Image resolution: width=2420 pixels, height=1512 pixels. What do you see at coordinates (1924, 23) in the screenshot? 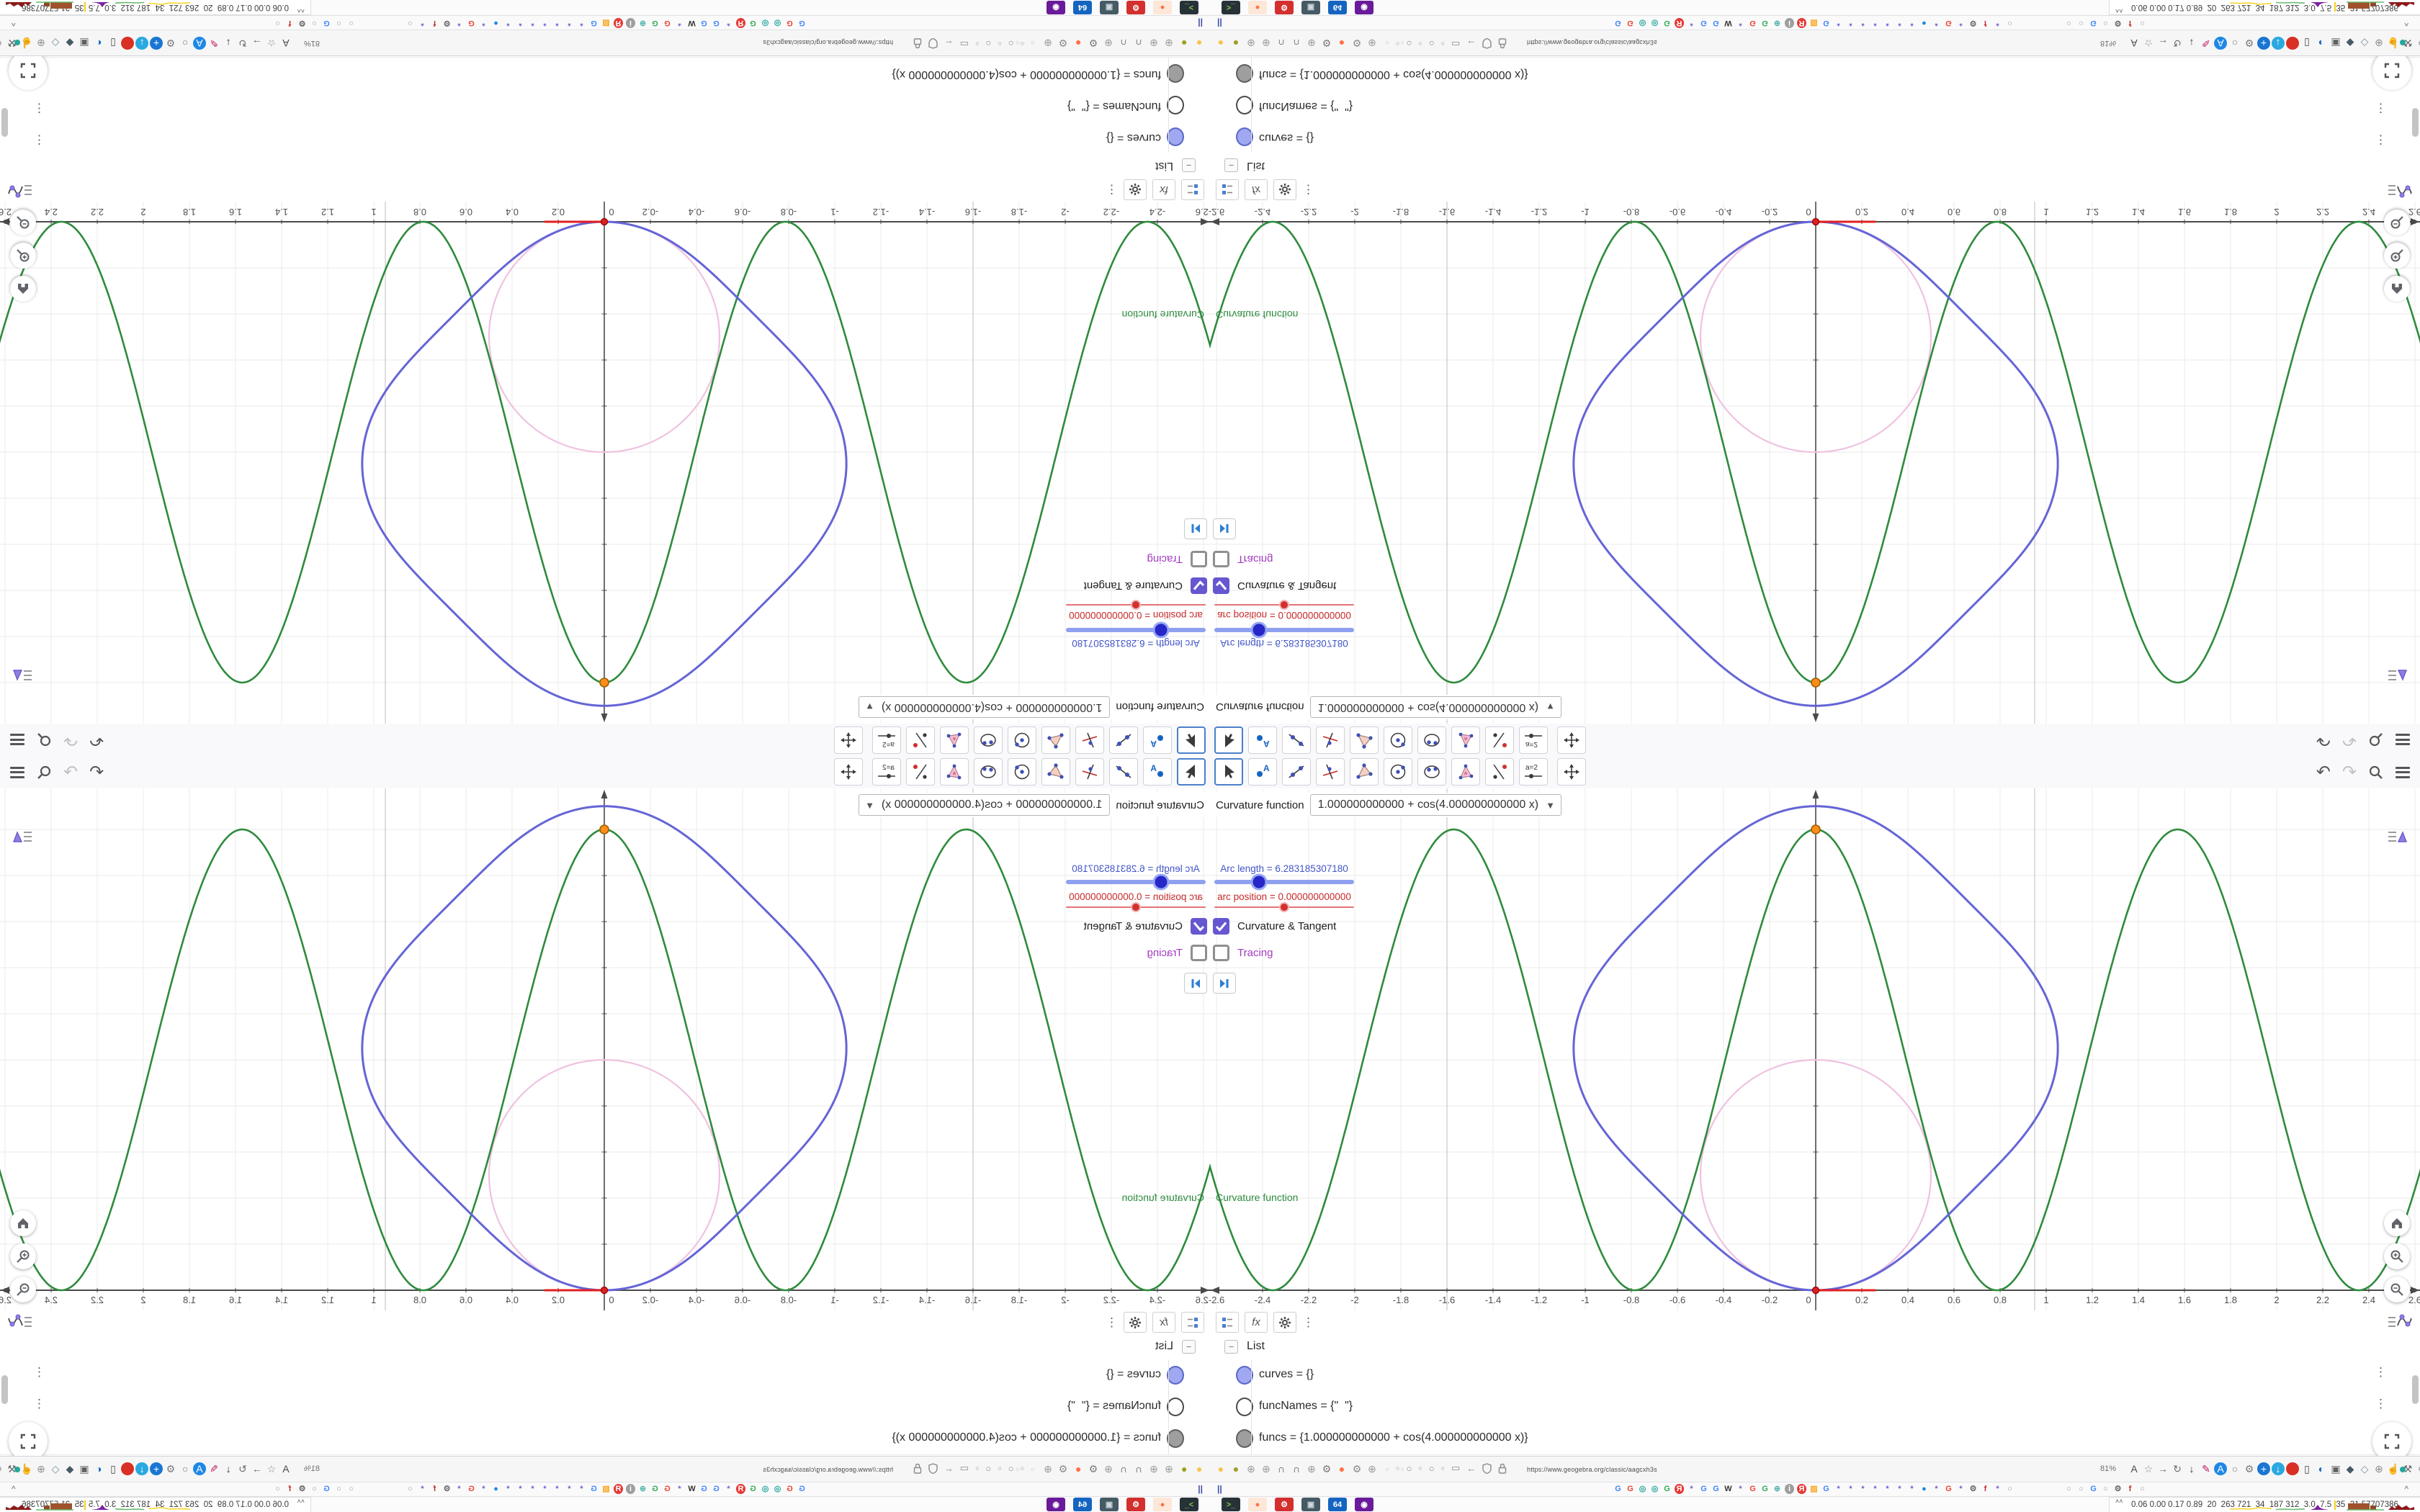
I see `bookmark-favicon: ●` at bounding box center [1924, 23].